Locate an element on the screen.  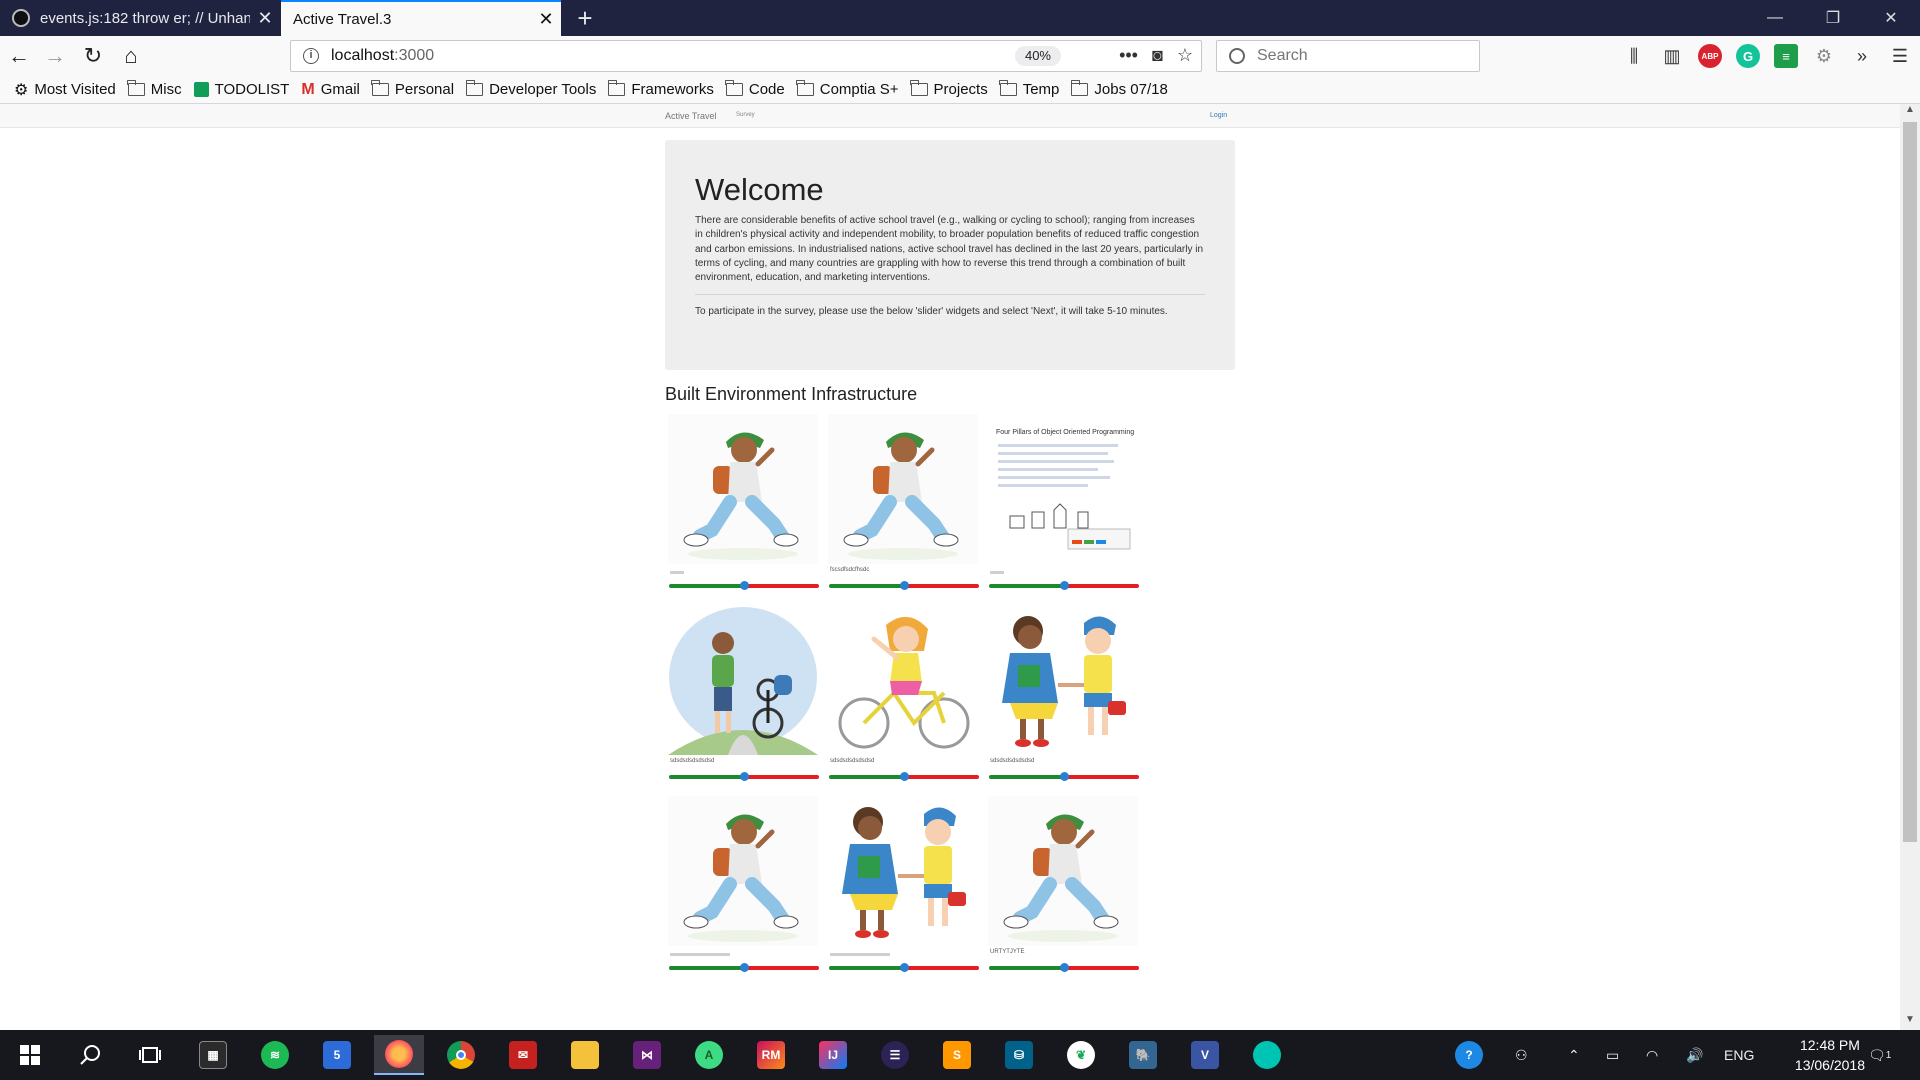
reload-icon: ↻ is located at coordinates (93, 56).